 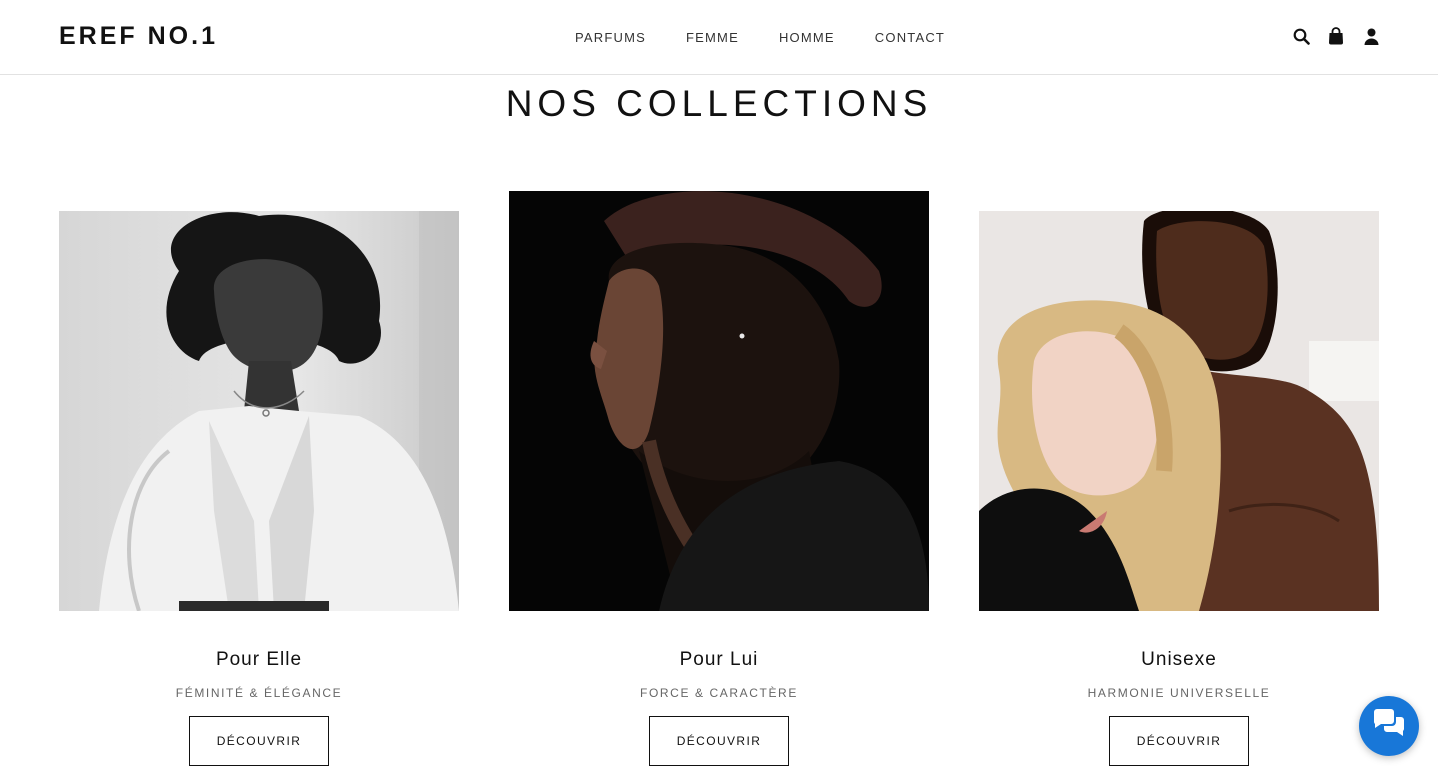 What do you see at coordinates (719, 659) in the screenshot?
I see `collection-name: Pour Lui` at bounding box center [719, 659].